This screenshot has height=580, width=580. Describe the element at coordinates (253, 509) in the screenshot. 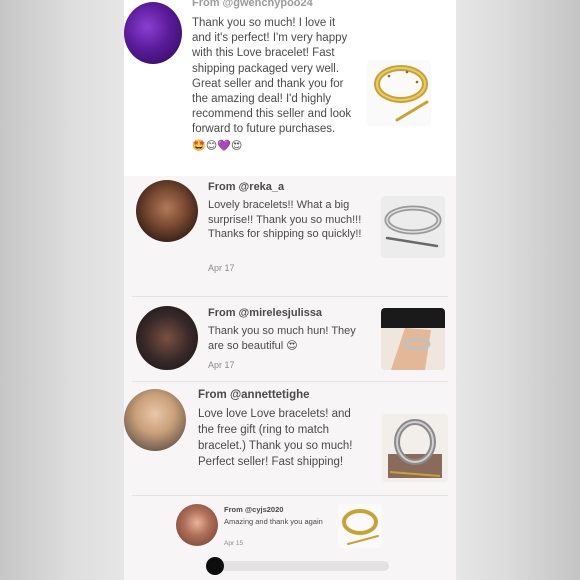

I see `review-author: From @cyjs2020` at that location.